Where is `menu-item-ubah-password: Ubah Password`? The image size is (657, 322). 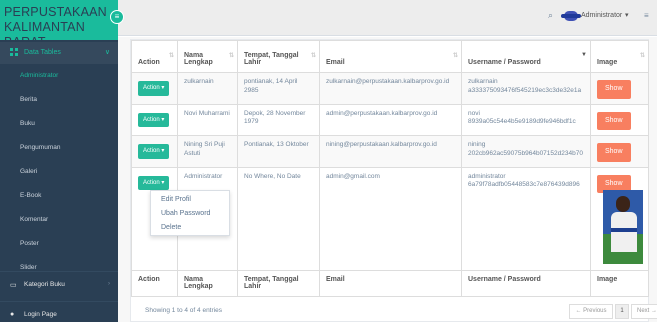
menu-item-ubah-password: Ubah Password is located at coordinates (190, 215).